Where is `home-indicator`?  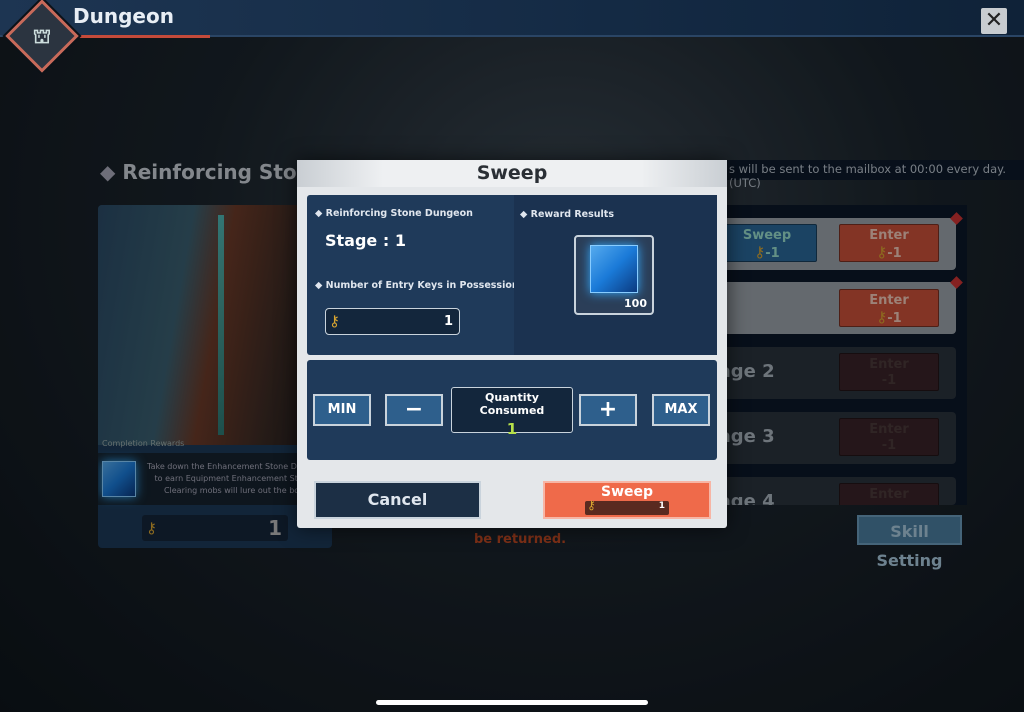 home-indicator is located at coordinates (512, 702).